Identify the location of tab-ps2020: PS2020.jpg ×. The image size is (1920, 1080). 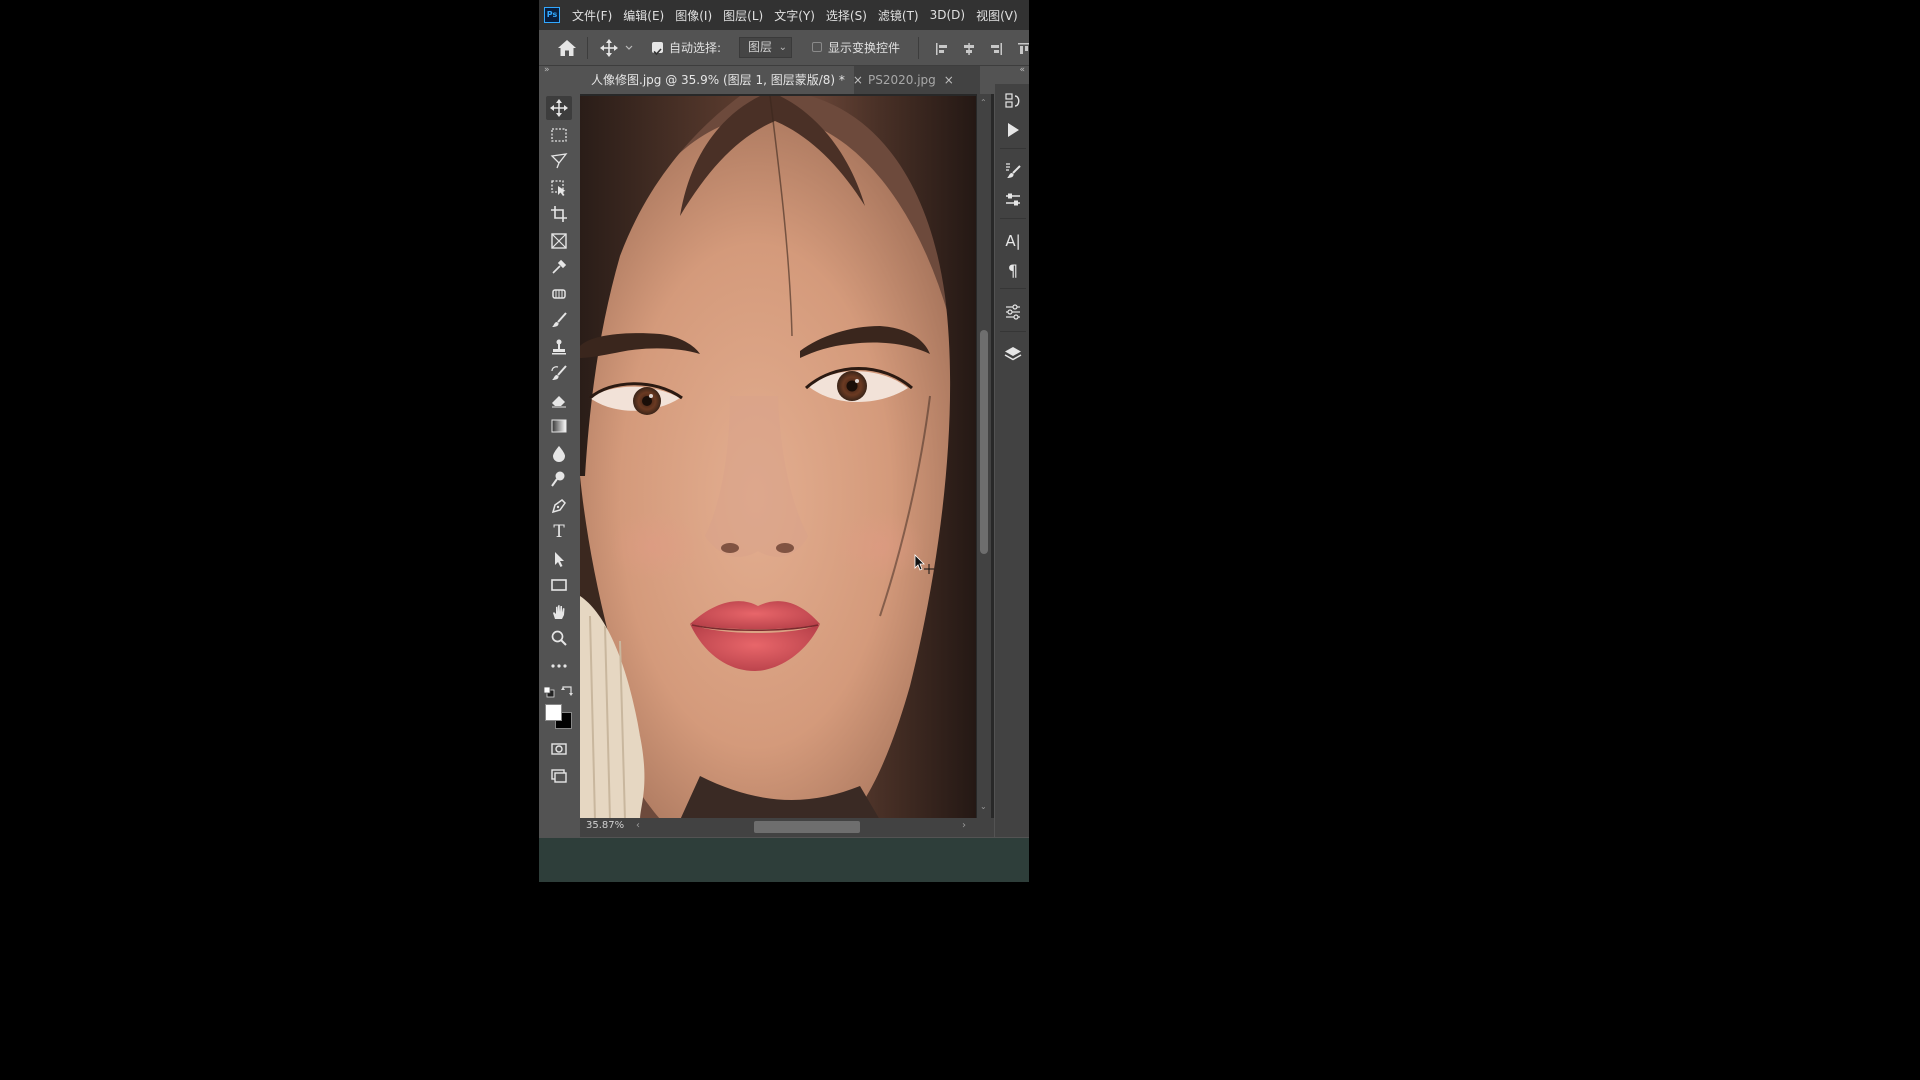
(917, 80).